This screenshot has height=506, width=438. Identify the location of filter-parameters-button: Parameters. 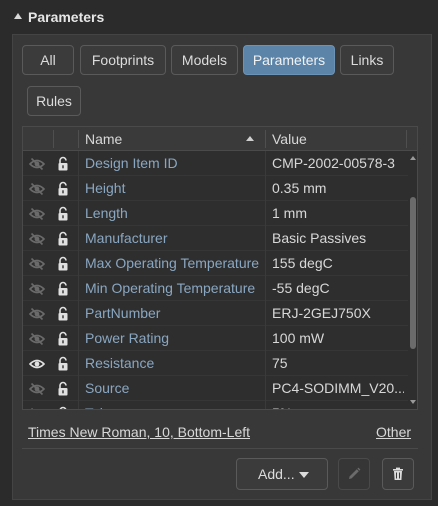
(289, 60).